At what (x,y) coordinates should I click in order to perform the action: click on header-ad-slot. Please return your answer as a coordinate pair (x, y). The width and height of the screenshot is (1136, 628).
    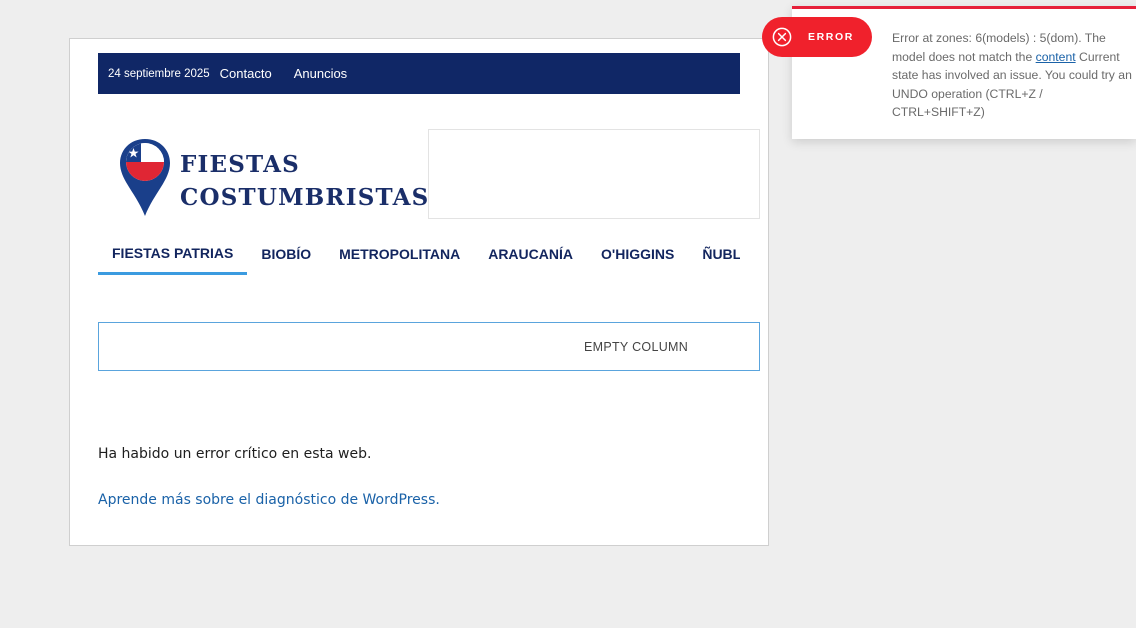
    Looking at the image, I should click on (594, 174).